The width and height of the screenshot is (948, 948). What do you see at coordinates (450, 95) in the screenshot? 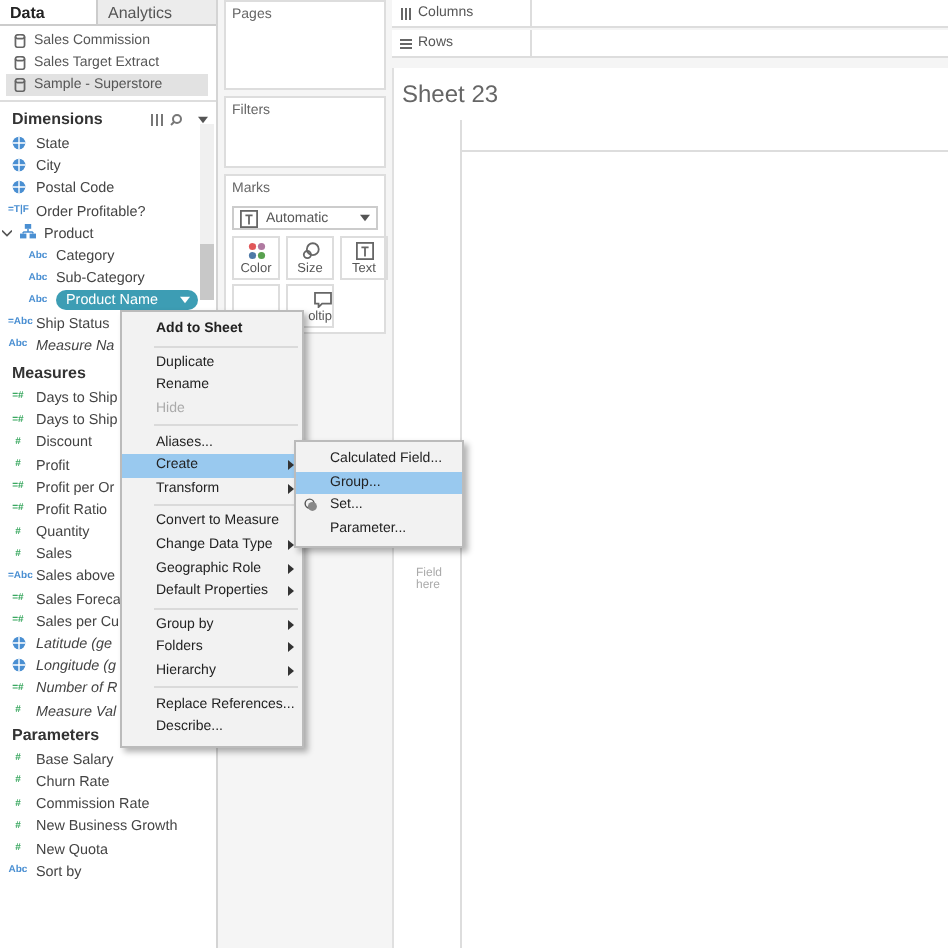
I see `sheet-title: Sheet 23` at bounding box center [450, 95].